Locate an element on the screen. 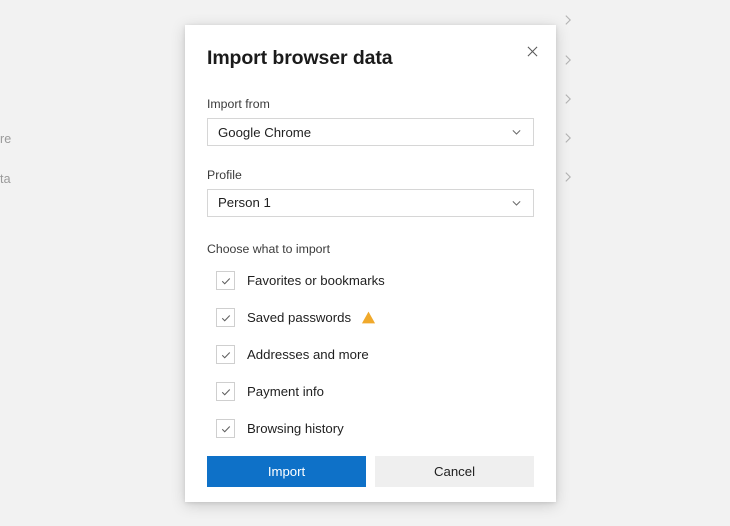 Image resolution: width=730 pixels, height=526 pixels. list-item-label: Saved passwords is located at coordinates (299, 318).